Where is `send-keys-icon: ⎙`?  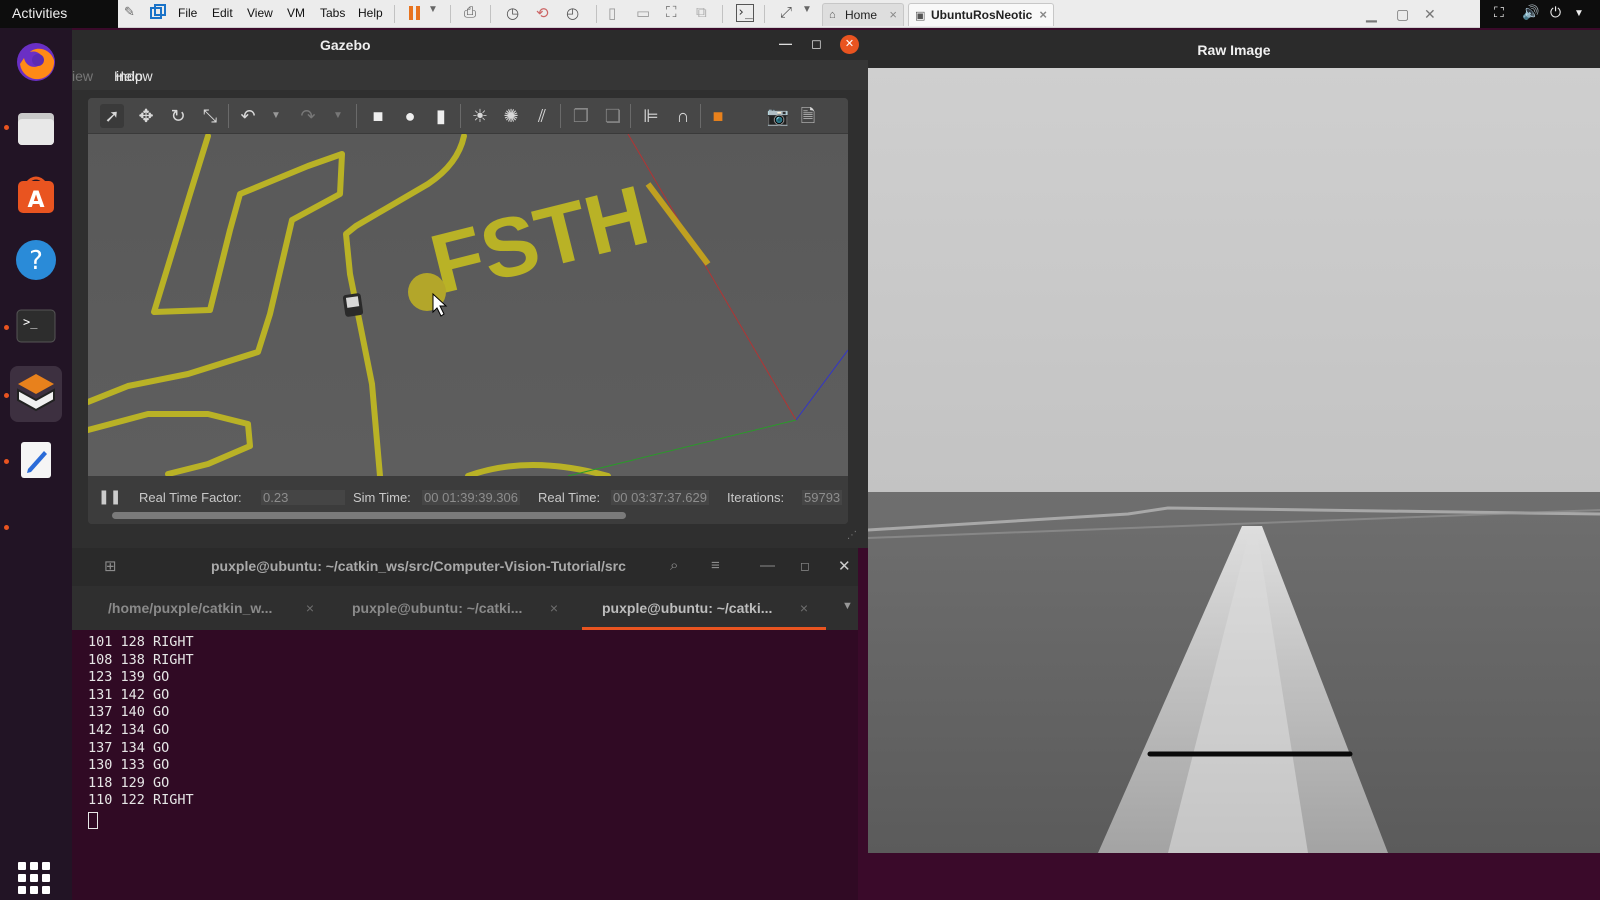 send-keys-icon: ⎙ is located at coordinates (473, 13).